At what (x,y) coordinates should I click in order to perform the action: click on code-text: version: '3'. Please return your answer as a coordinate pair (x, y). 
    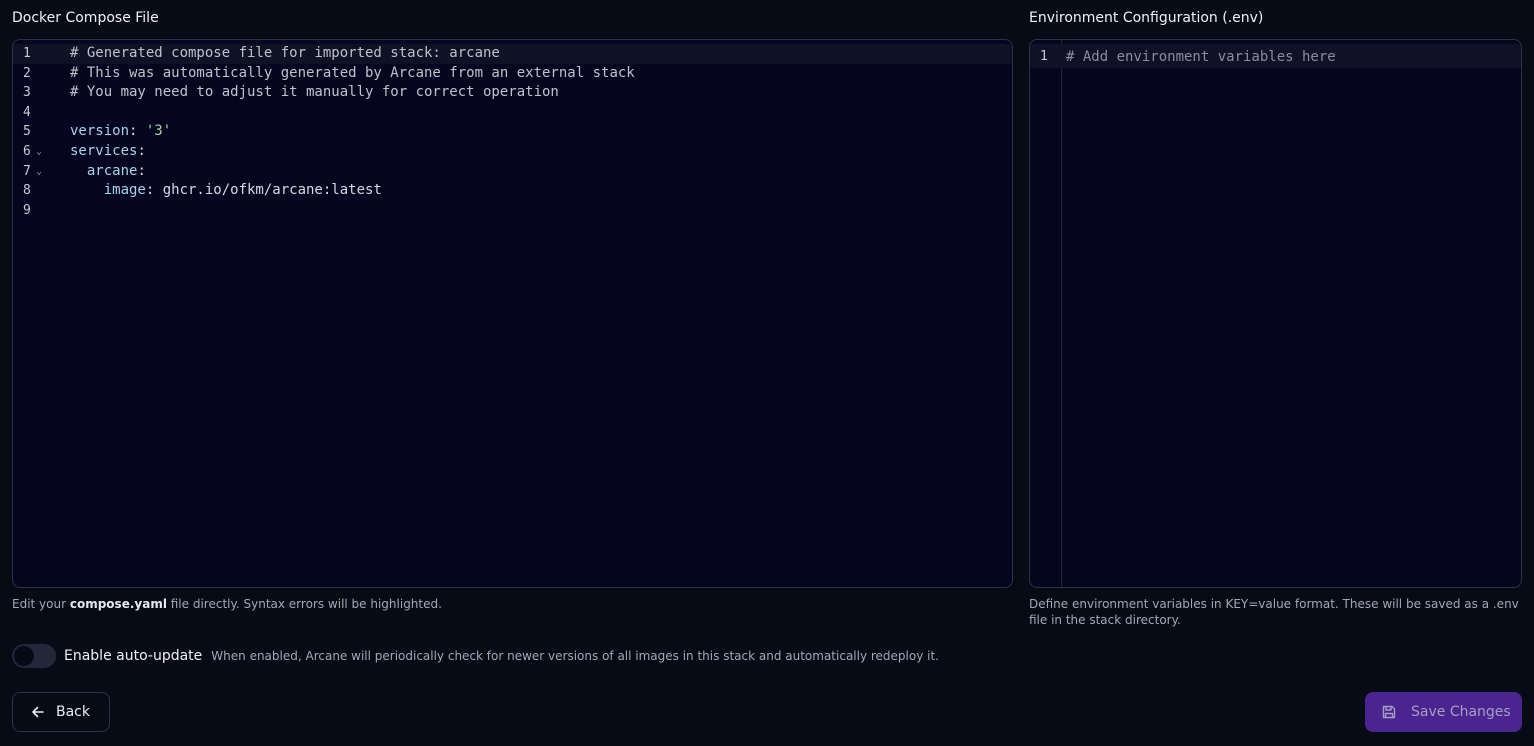
    Looking at the image, I should click on (120, 132).